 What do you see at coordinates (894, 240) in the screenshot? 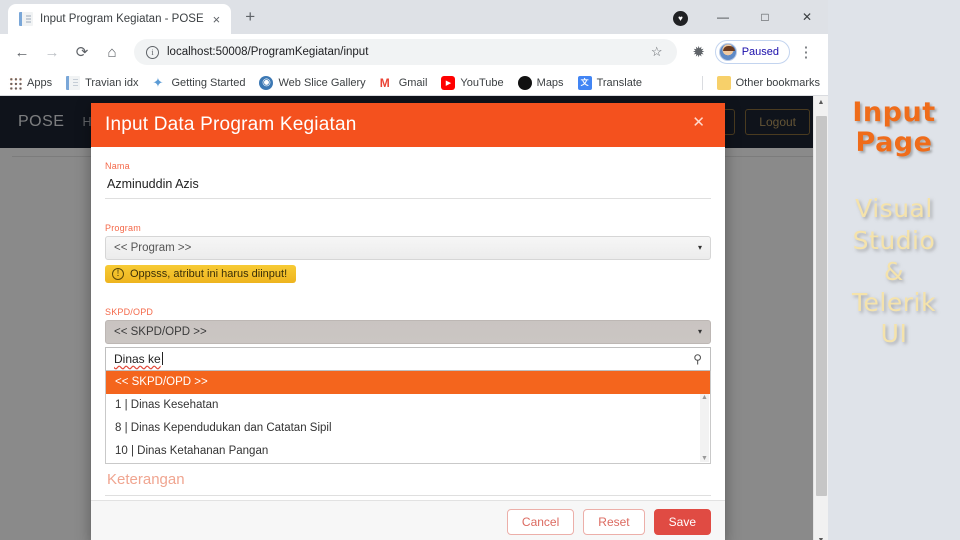
I see `annotation-subtitle-line2: Studio` at bounding box center [894, 240].